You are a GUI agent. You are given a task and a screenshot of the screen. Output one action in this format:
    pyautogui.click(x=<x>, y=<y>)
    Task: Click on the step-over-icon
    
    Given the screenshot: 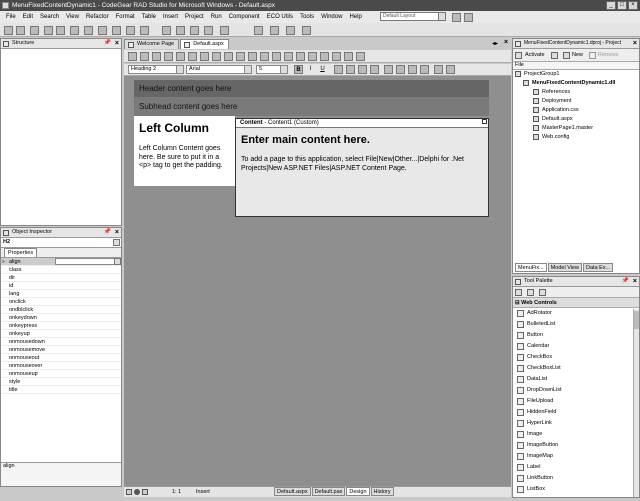 What is the action you would take?
    pyautogui.click(x=208, y=30)
    